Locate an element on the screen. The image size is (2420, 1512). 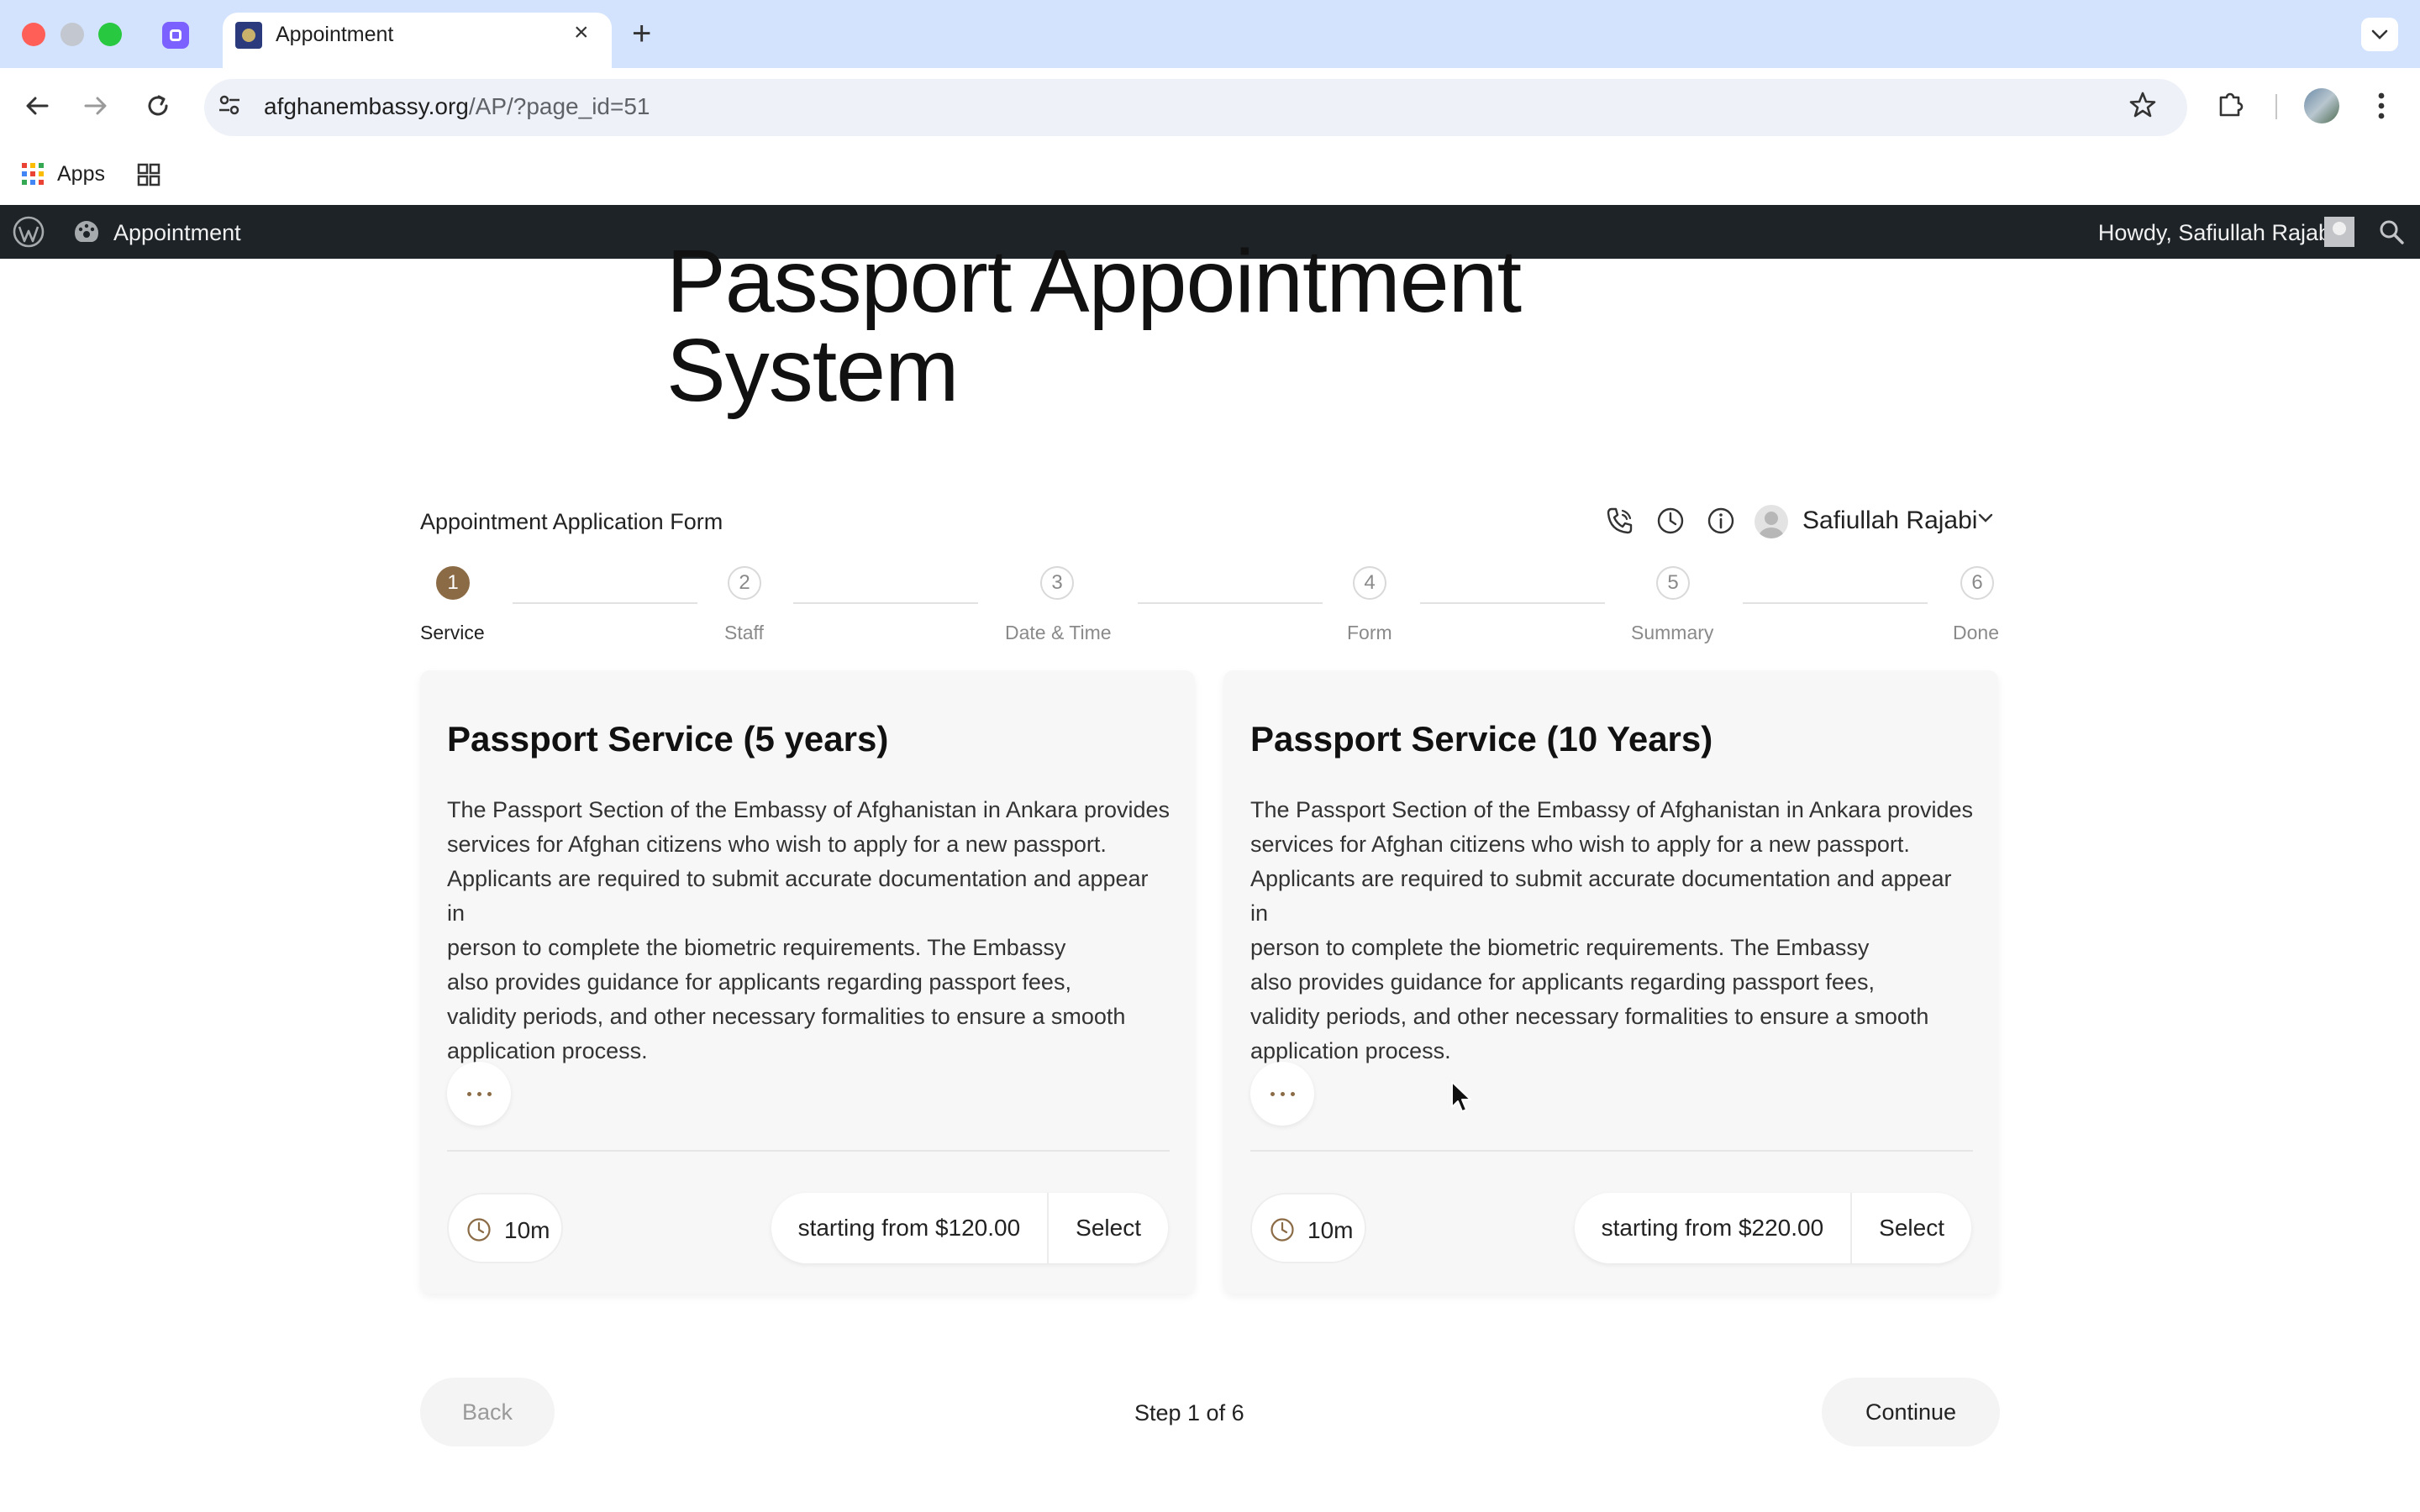
step-3-indicator: 3 is located at coordinates (1057, 583).